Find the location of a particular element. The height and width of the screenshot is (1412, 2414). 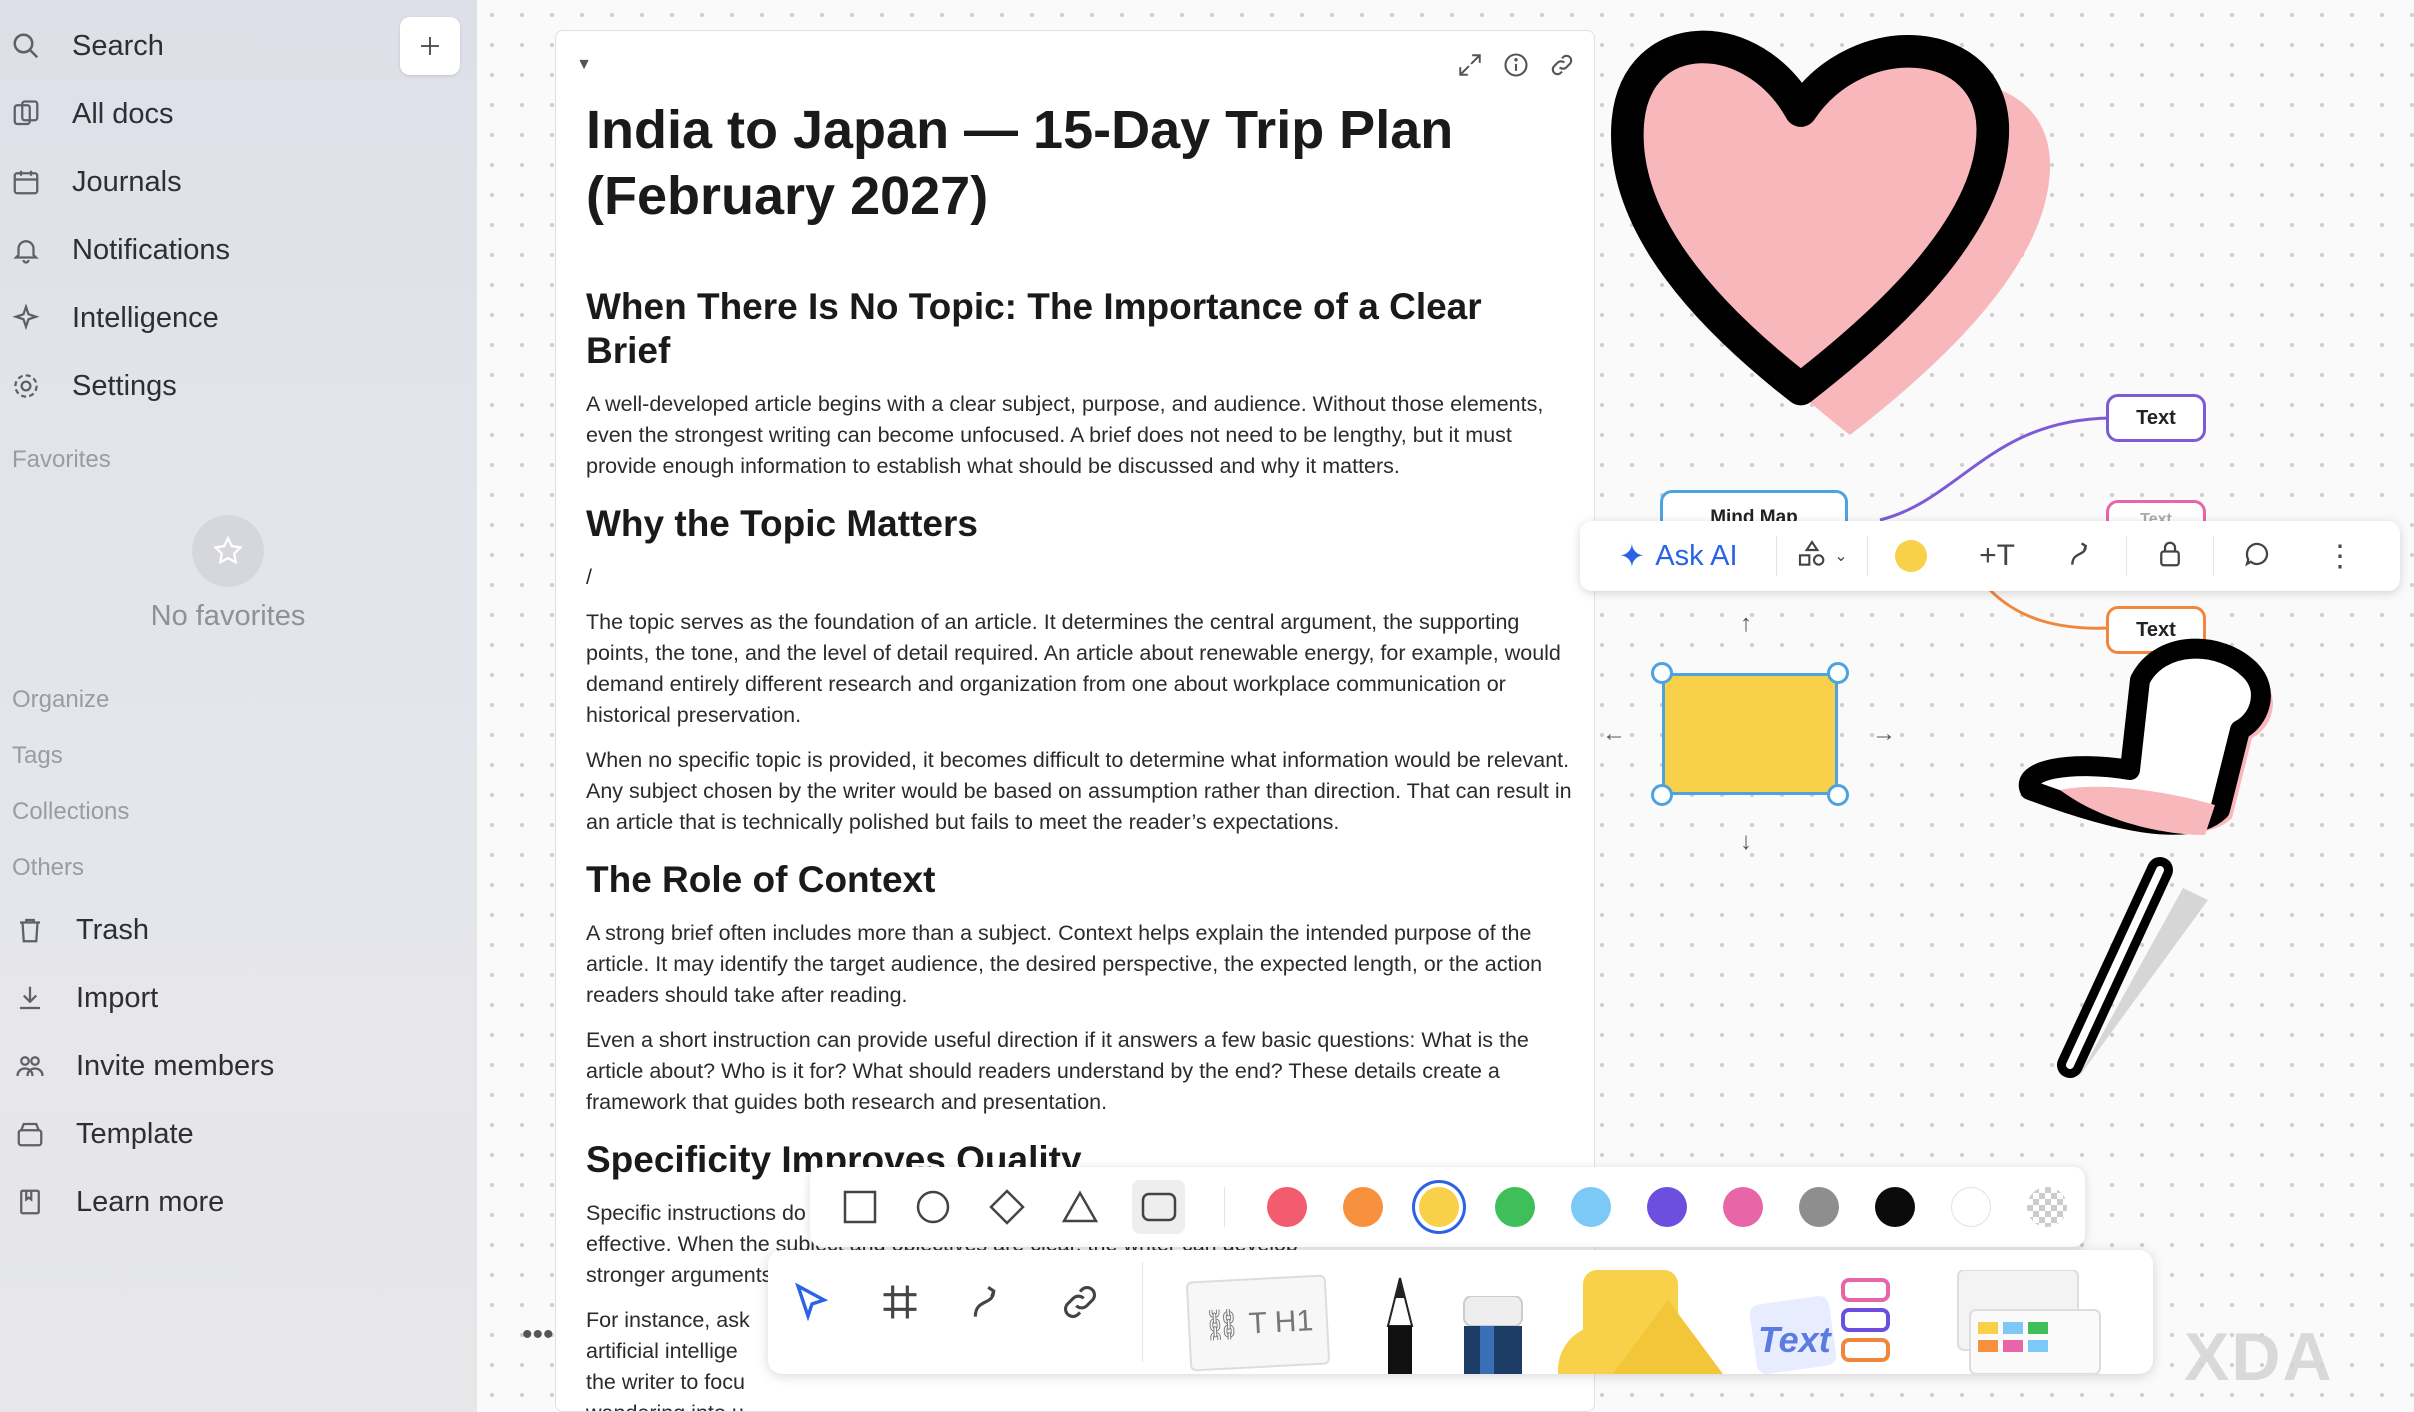

collections-header: Collections is located at coordinates (70, 812).